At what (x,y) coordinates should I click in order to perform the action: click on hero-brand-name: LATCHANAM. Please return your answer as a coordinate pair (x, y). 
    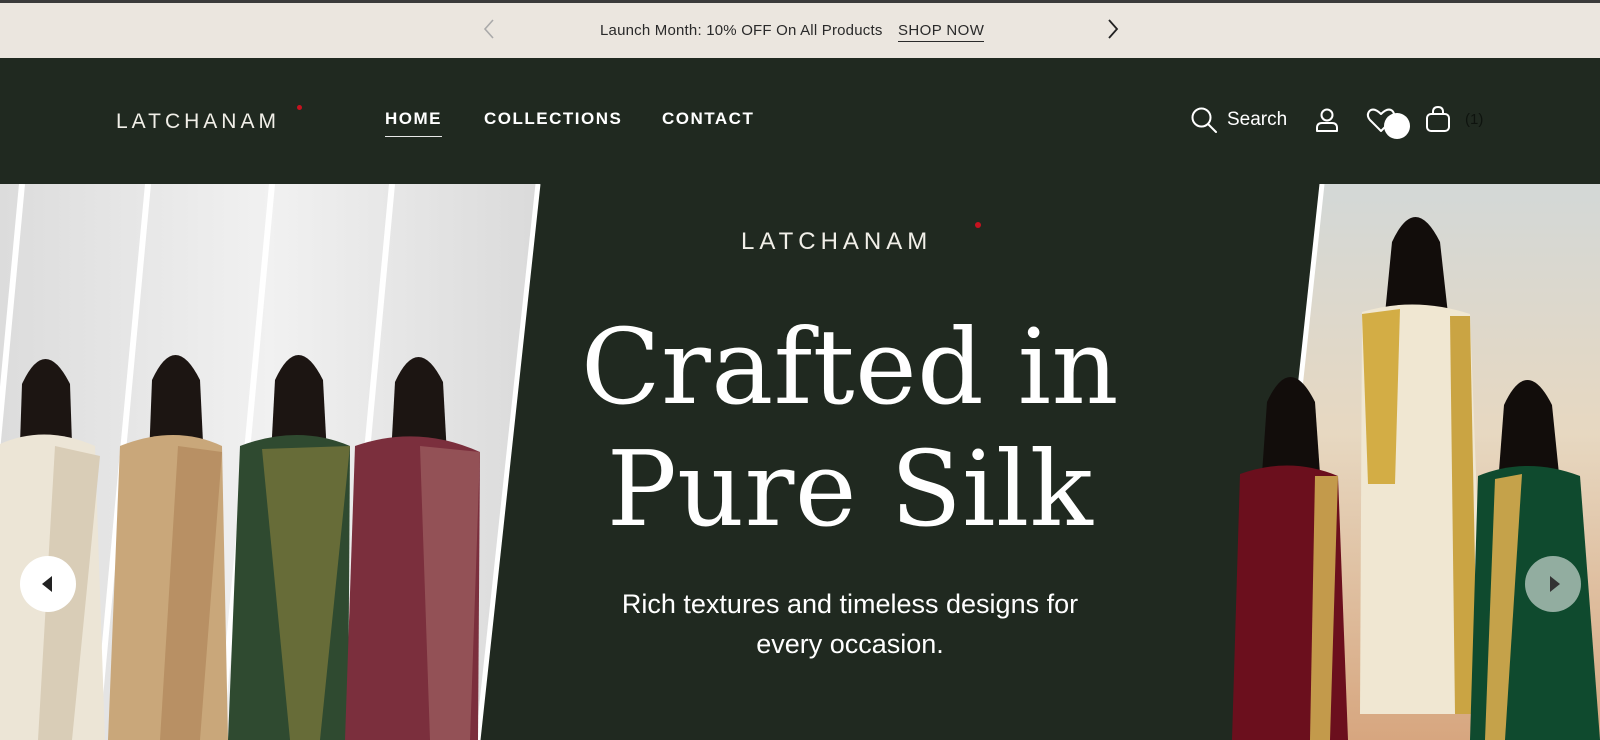
    Looking at the image, I should click on (837, 241).